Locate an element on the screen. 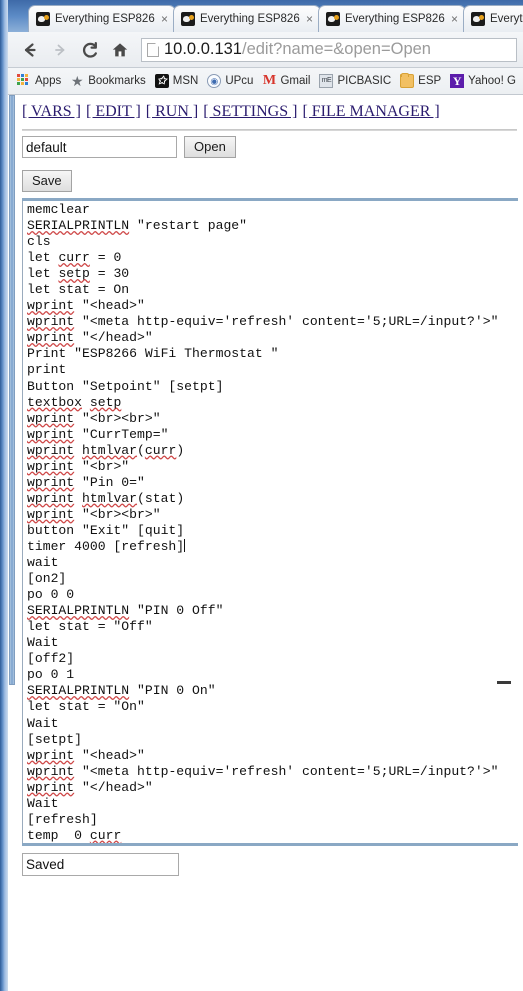 The height and width of the screenshot is (991, 523). bookmark-picbasic: mE PICBASIC is located at coordinates (355, 81).